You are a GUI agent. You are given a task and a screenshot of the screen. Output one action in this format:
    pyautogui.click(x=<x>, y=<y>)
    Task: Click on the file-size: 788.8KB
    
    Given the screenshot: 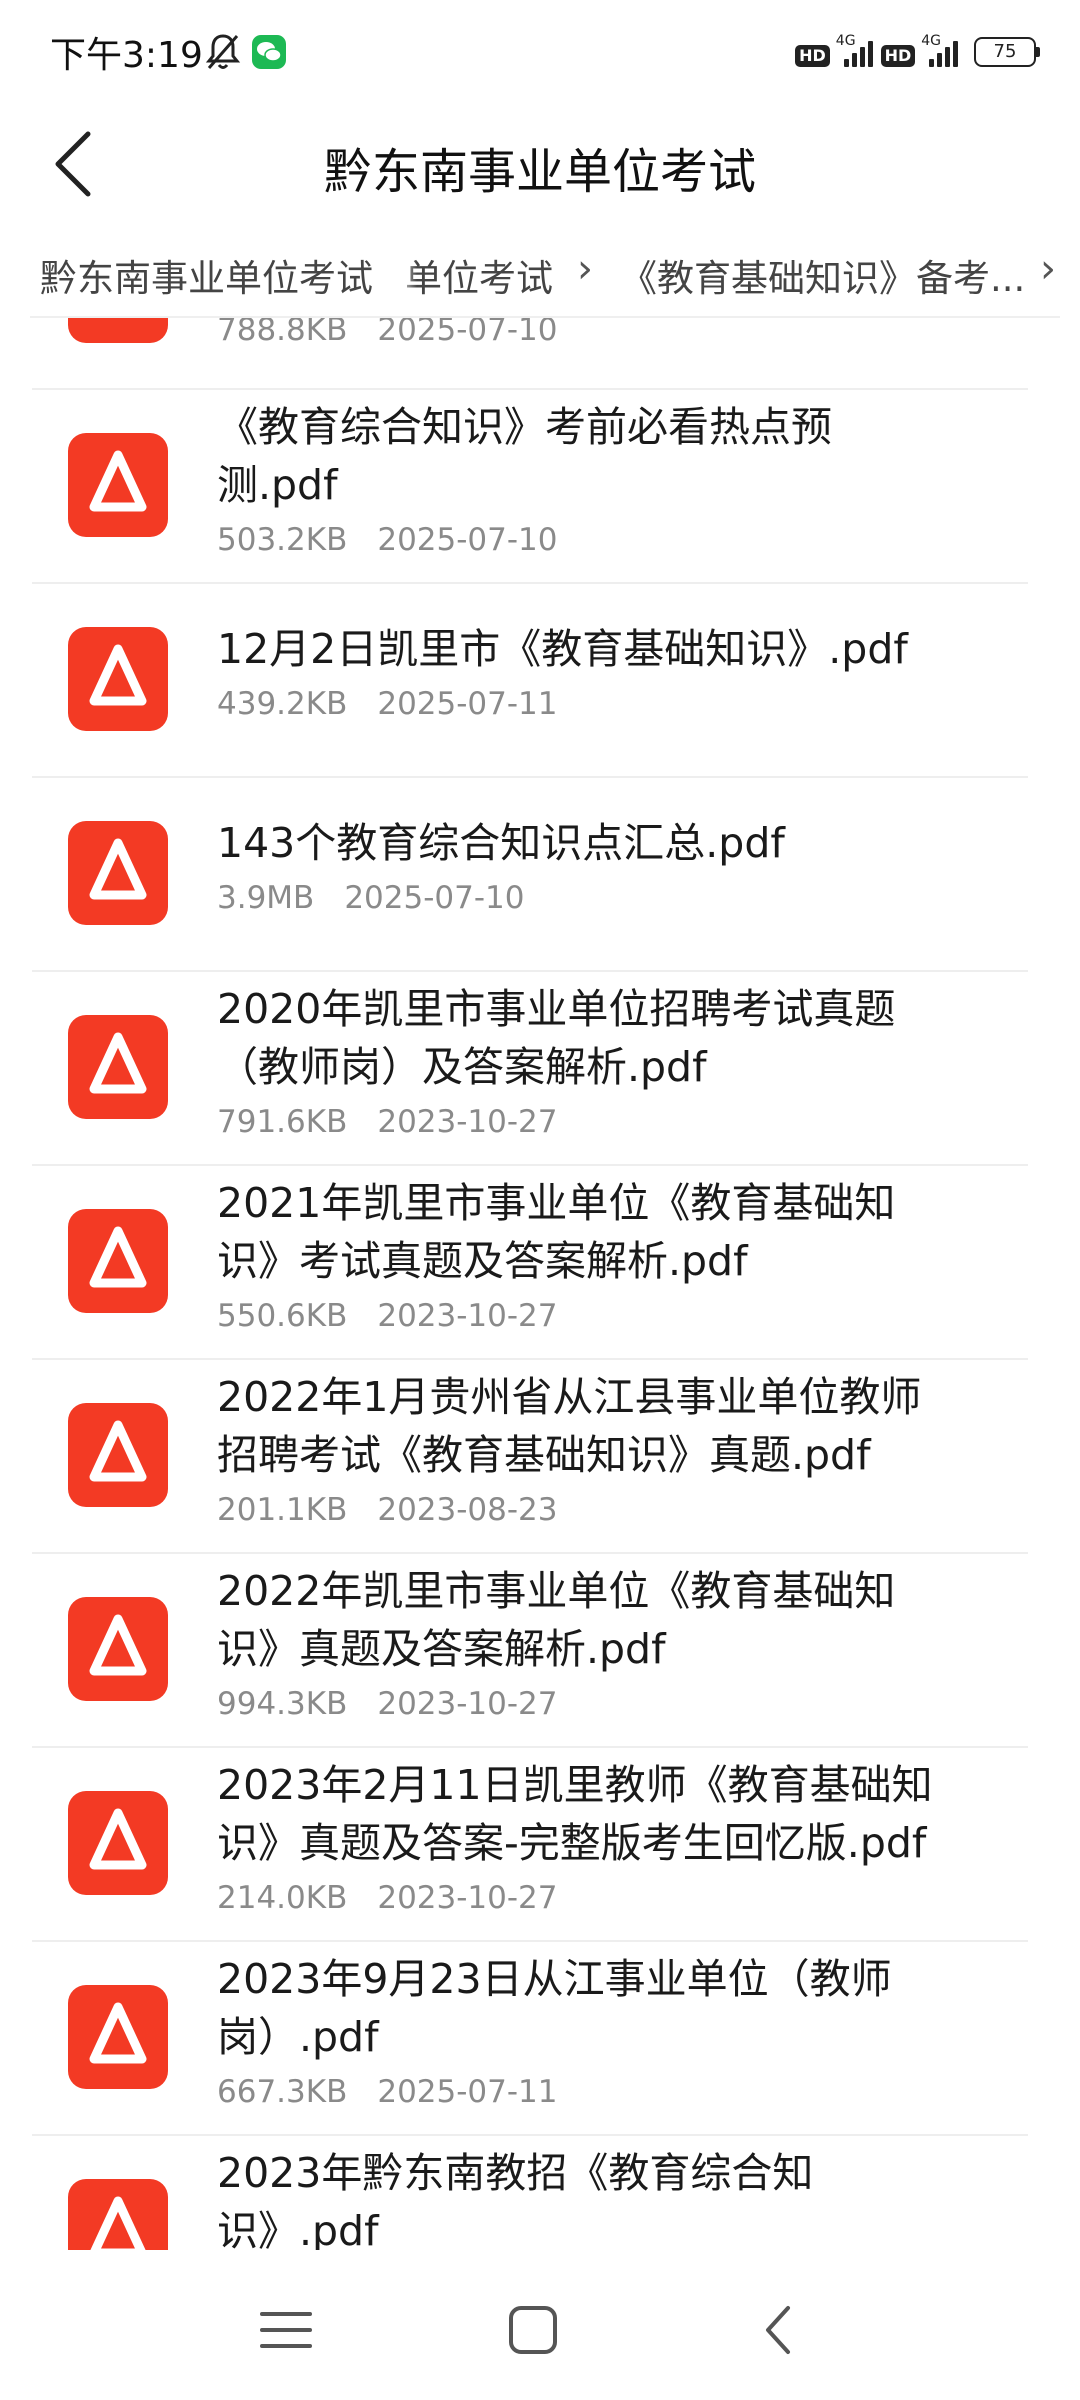 What is the action you would take?
    pyautogui.click(x=282, y=333)
    